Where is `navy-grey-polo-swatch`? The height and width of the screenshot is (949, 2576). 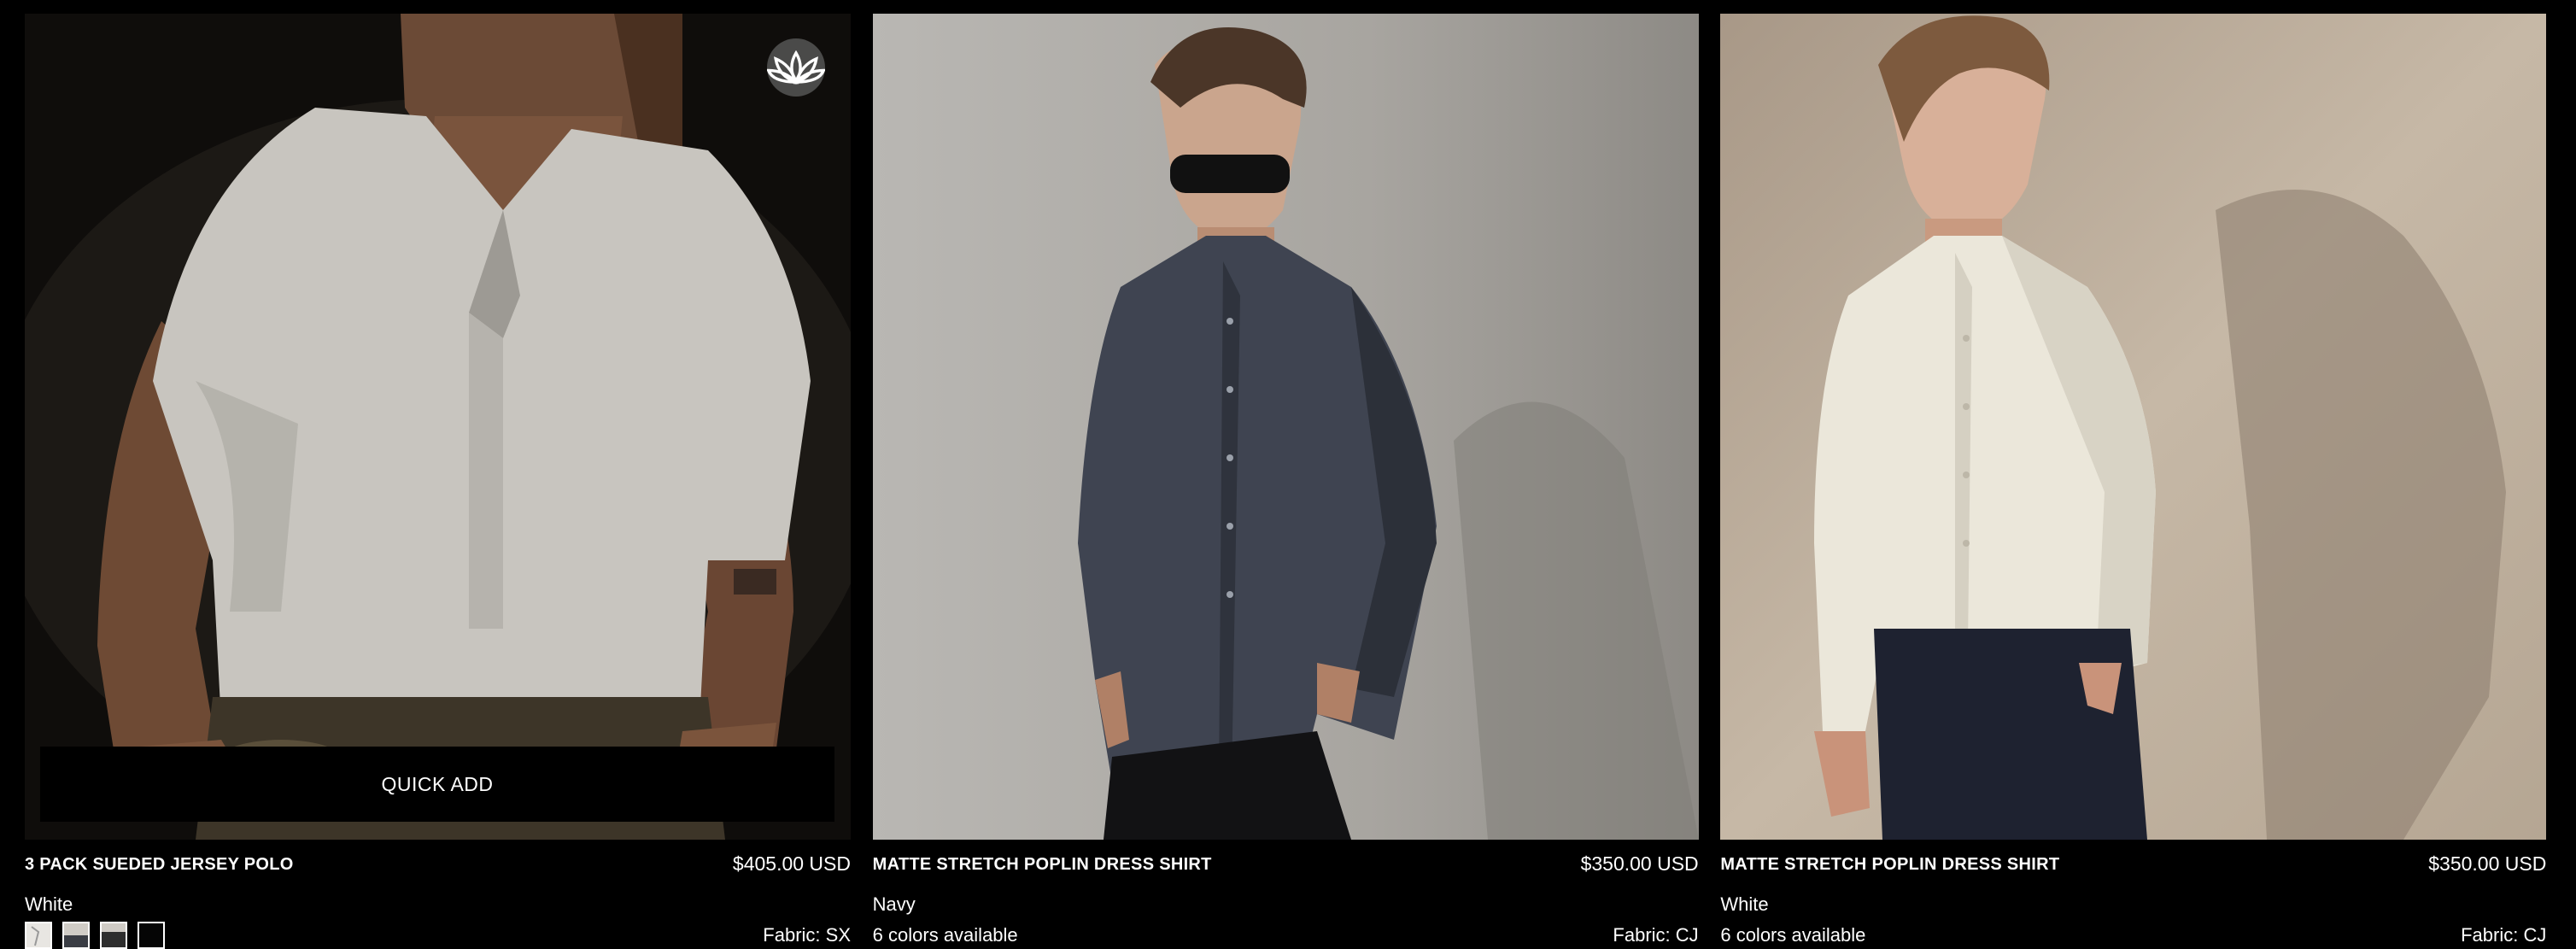
navy-grey-polo-swatch is located at coordinates (76, 935).